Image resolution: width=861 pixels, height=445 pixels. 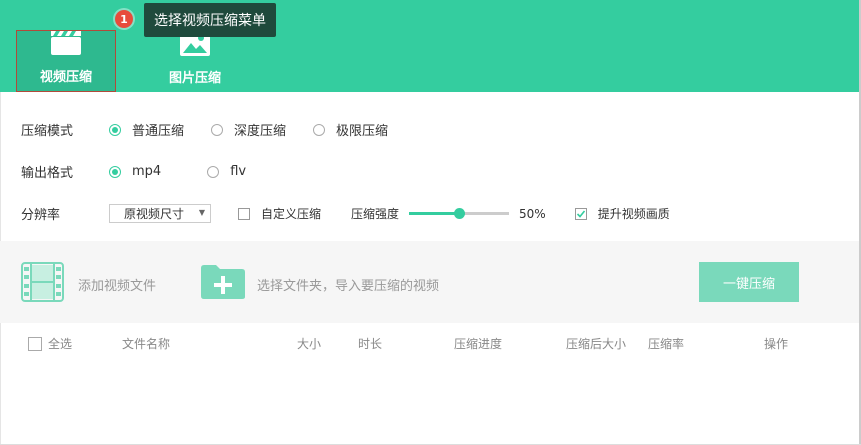 I want to click on slider-handle, so click(x=460, y=213).